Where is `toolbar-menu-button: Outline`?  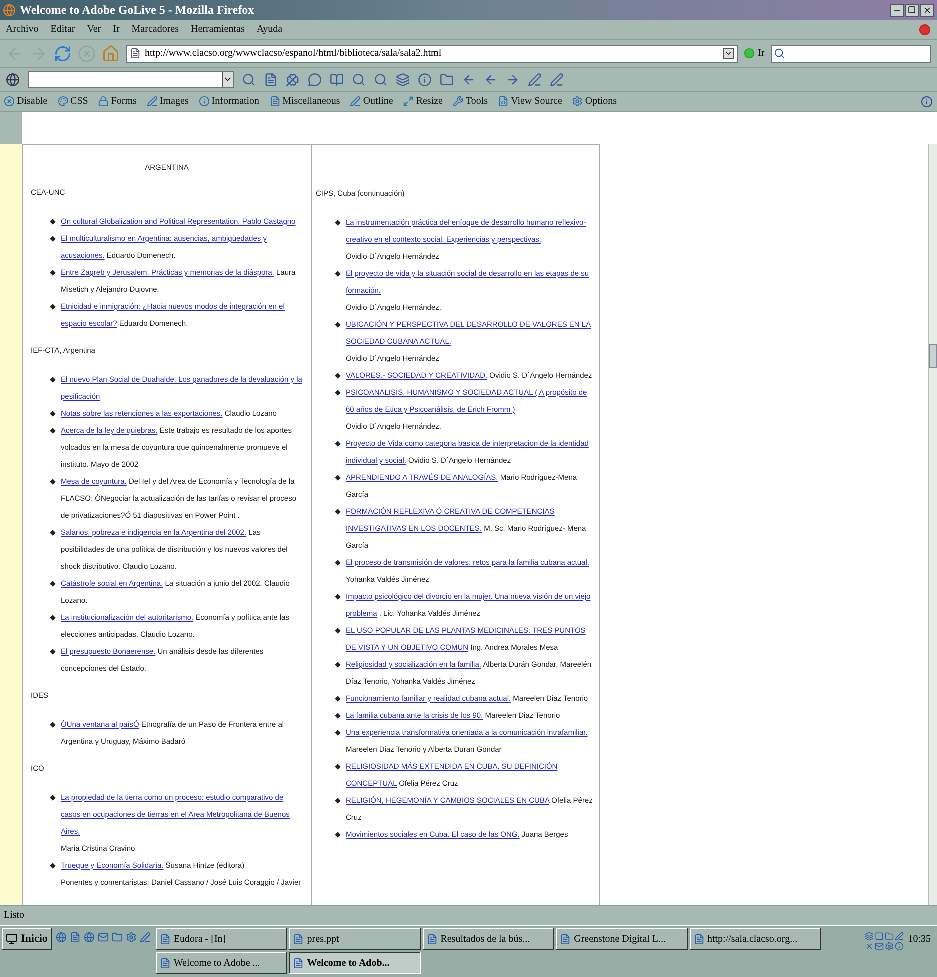
toolbar-menu-button: Outline is located at coordinates (372, 101).